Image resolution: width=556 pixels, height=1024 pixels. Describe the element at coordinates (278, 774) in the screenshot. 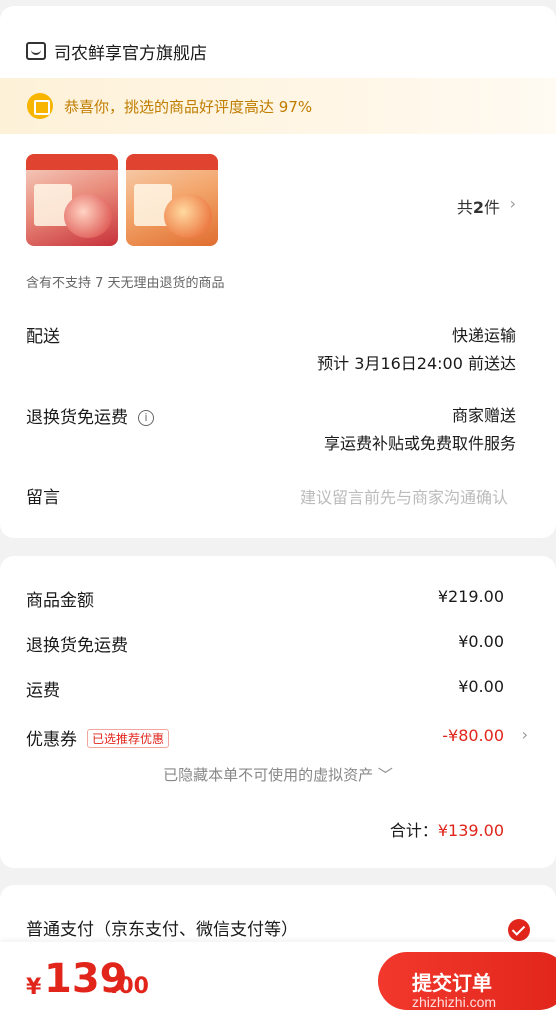

I see `hidden-assets-toggle: 已隐藏本单不可使用的虚拟资产 ﹀` at that location.